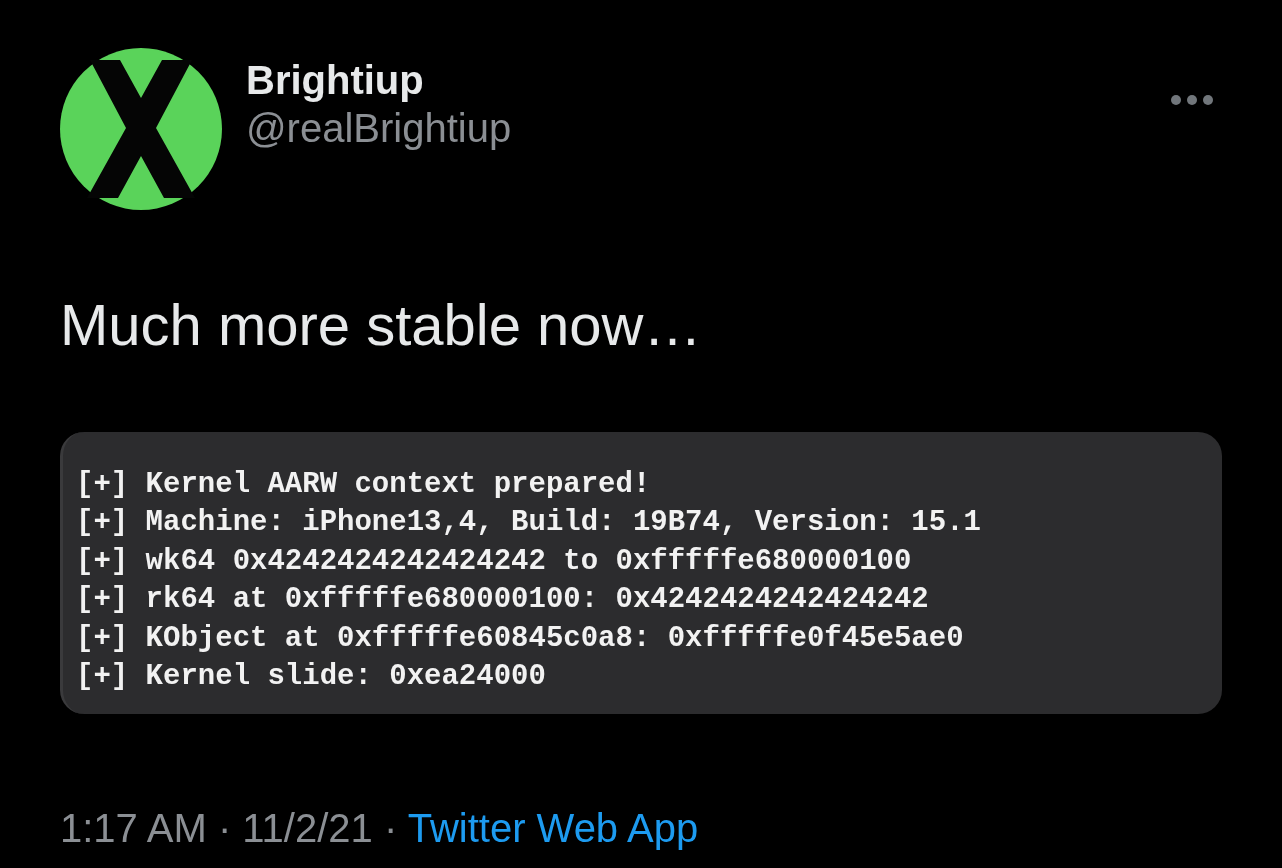  I want to click on code-line: [+] Machine: iPhone13,4, Build: 19B74, Version: 15.1, so click(529, 523).